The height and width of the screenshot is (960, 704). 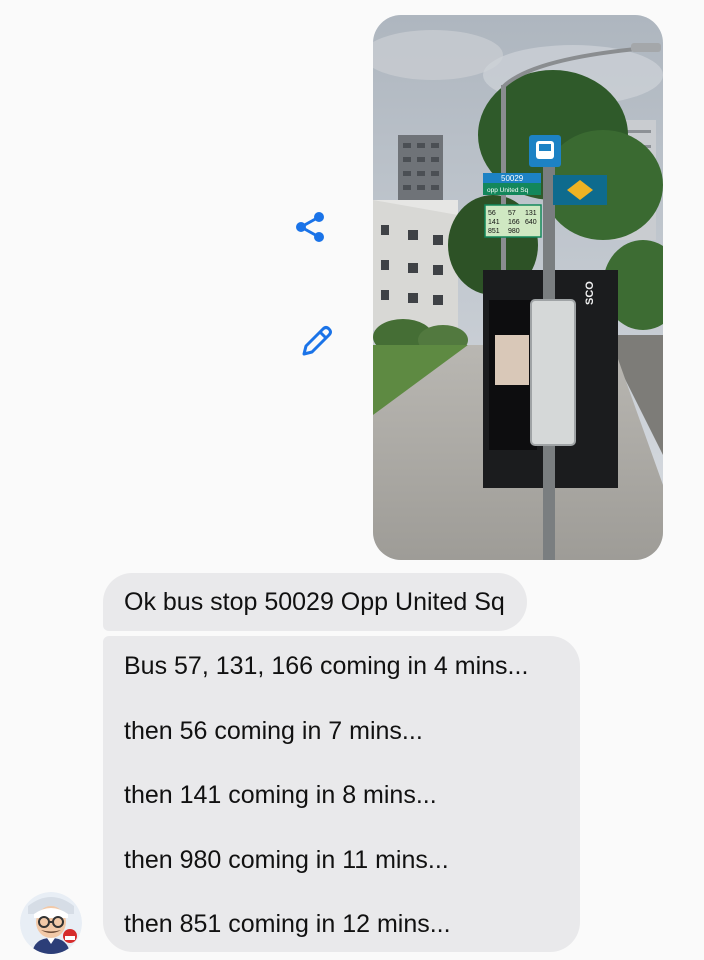 I want to click on service-number: 131, so click(x=531, y=213).